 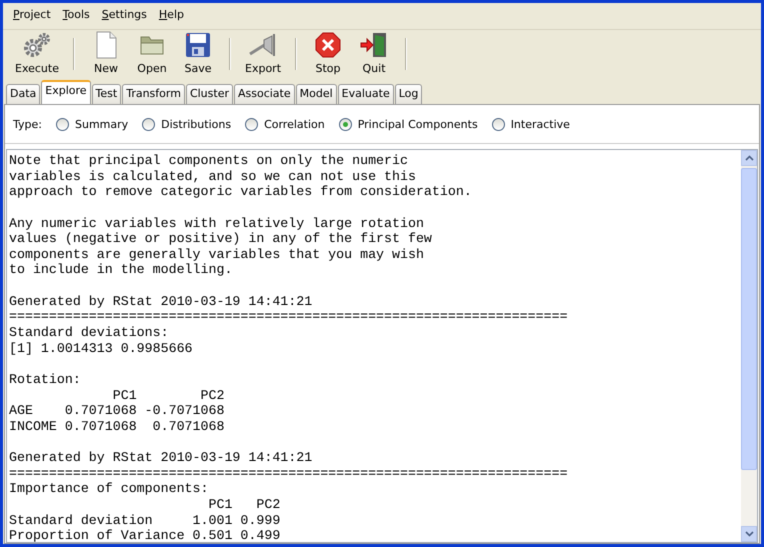 I want to click on toolbar-button: Open, so click(x=152, y=54).